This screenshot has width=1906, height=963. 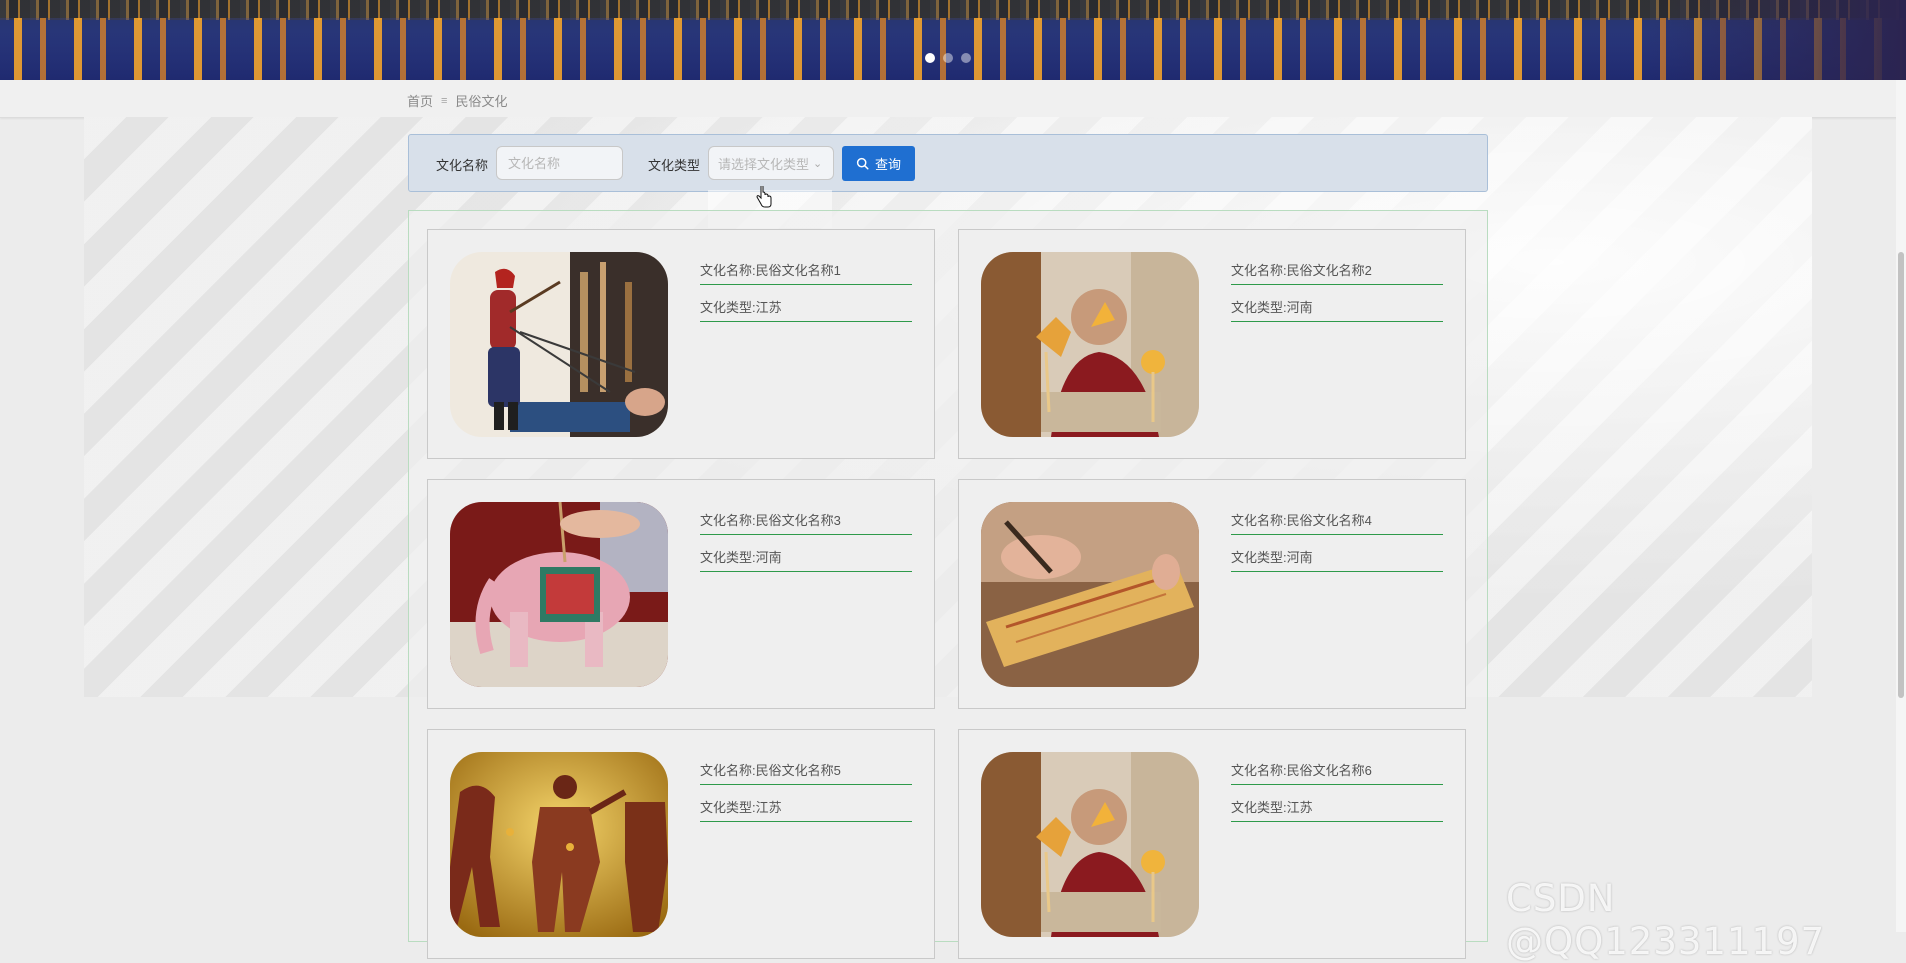 I want to click on hand-cursor-icon, so click(x=764, y=197).